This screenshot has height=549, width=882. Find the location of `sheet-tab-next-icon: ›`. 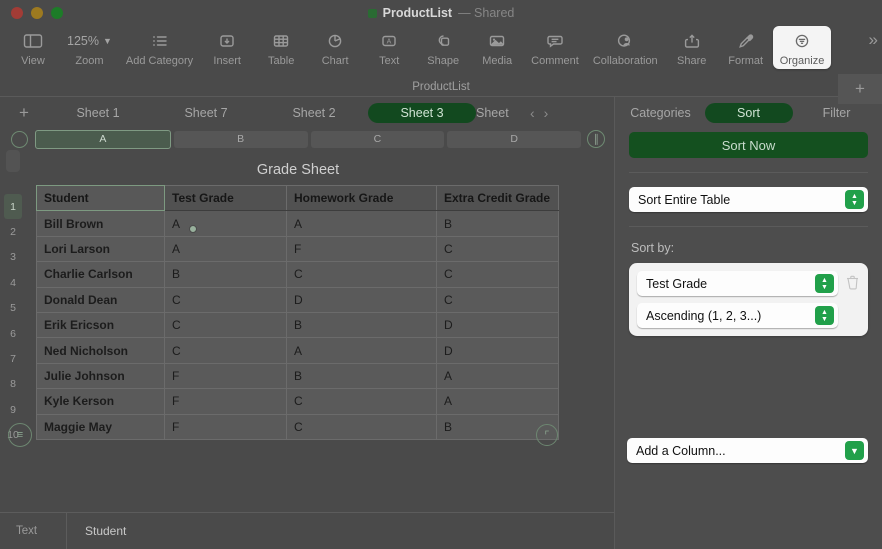

sheet-tab-next-icon: › is located at coordinates (546, 113).